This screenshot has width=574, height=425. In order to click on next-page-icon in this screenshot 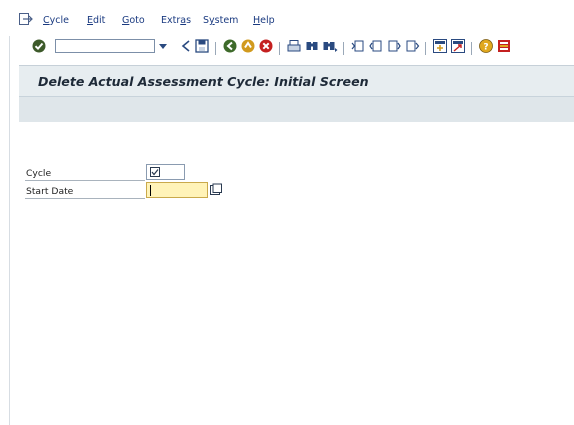, I will do `click(394, 46)`.